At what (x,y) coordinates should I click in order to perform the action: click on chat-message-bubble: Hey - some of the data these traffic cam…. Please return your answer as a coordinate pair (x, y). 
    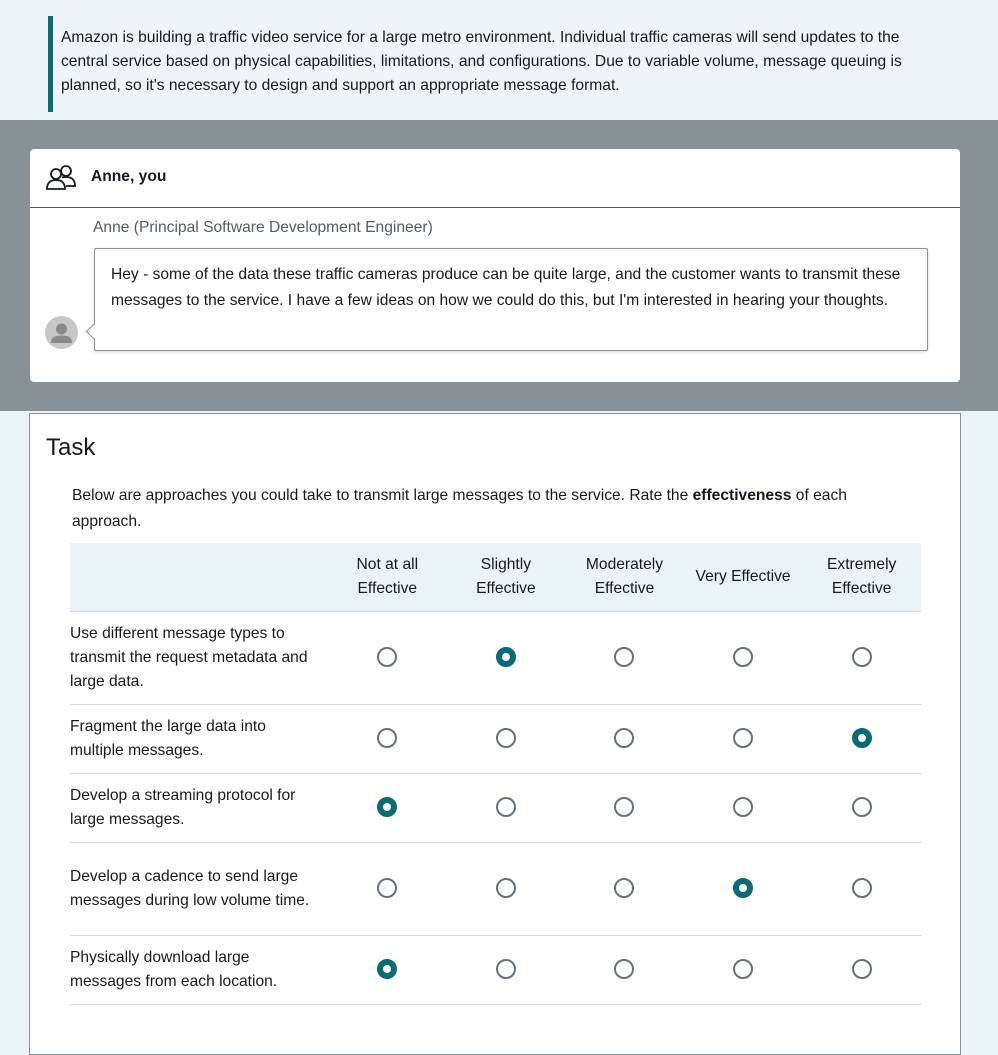
    Looking at the image, I should click on (511, 299).